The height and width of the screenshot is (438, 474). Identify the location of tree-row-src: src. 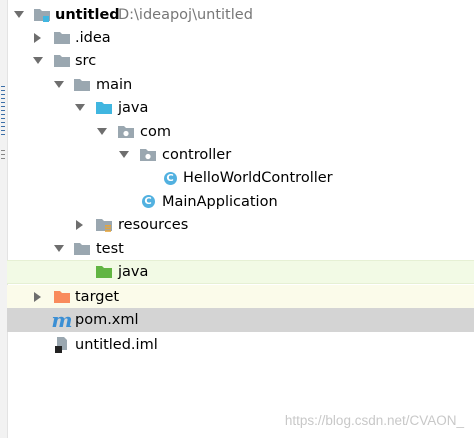
(240, 61).